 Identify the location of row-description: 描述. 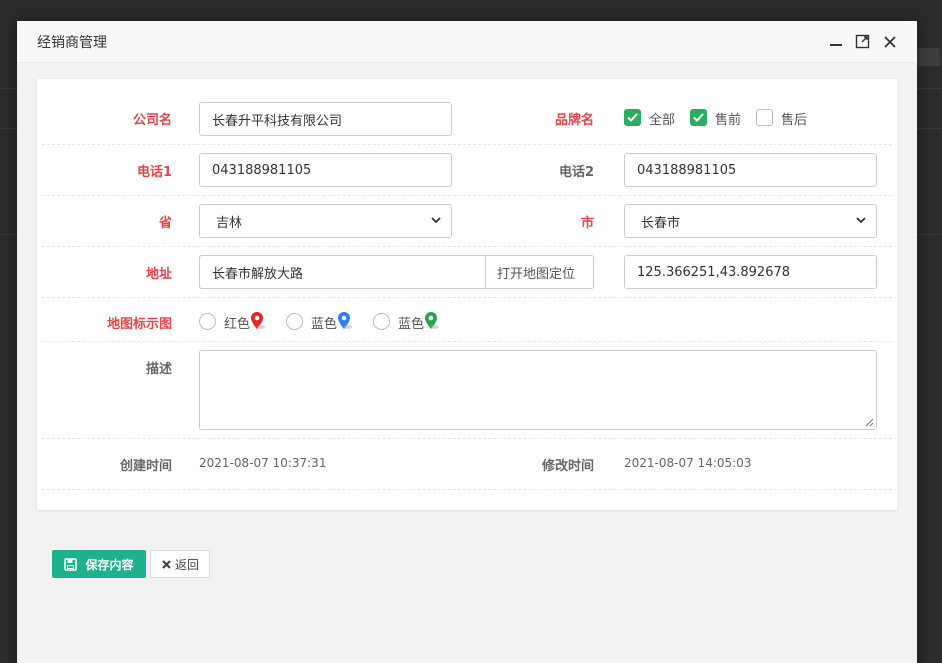
(467, 390).